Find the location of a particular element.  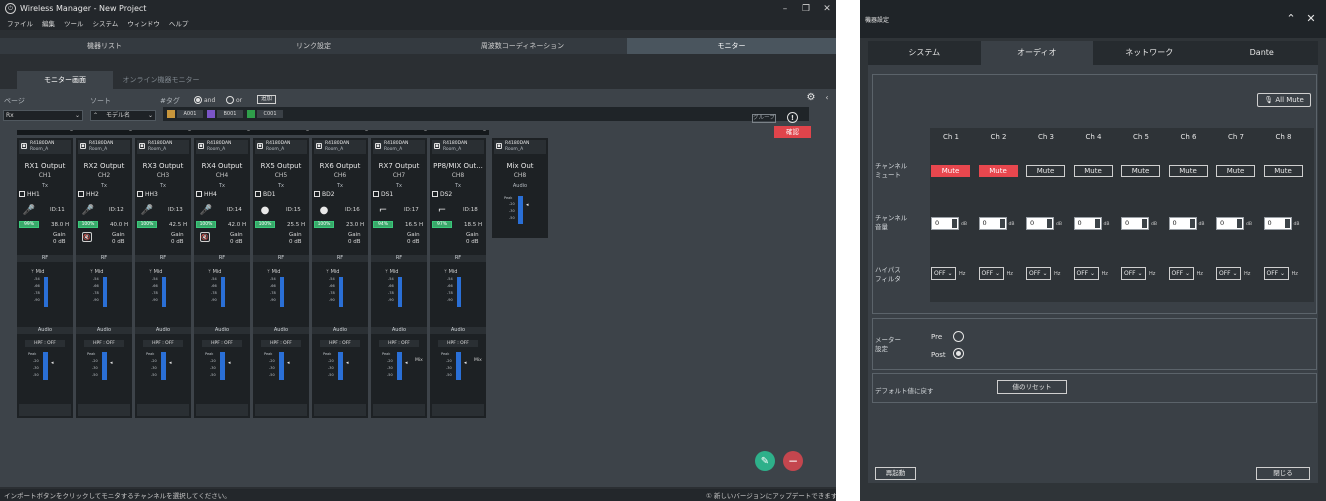

page-select: Rx ⌄ is located at coordinates (43, 115).